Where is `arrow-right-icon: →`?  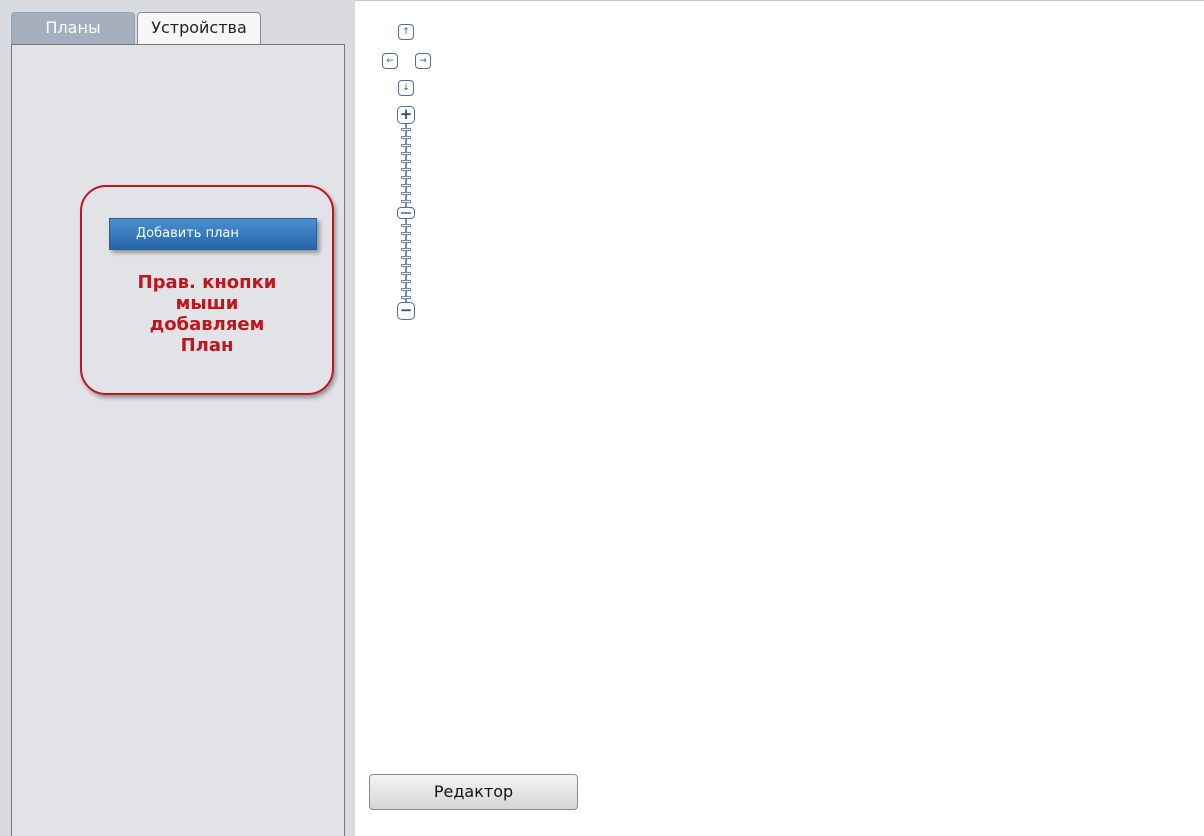 arrow-right-icon: → is located at coordinates (423, 61).